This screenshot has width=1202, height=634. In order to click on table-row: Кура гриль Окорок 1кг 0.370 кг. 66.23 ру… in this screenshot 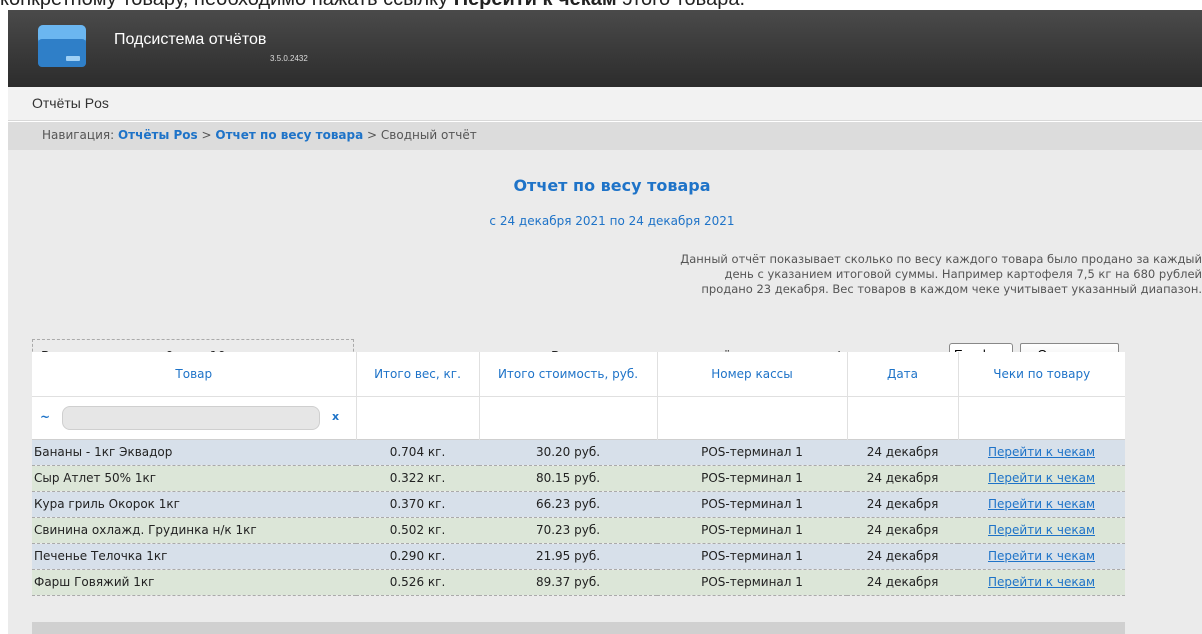, I will do `click(578, 504)`.